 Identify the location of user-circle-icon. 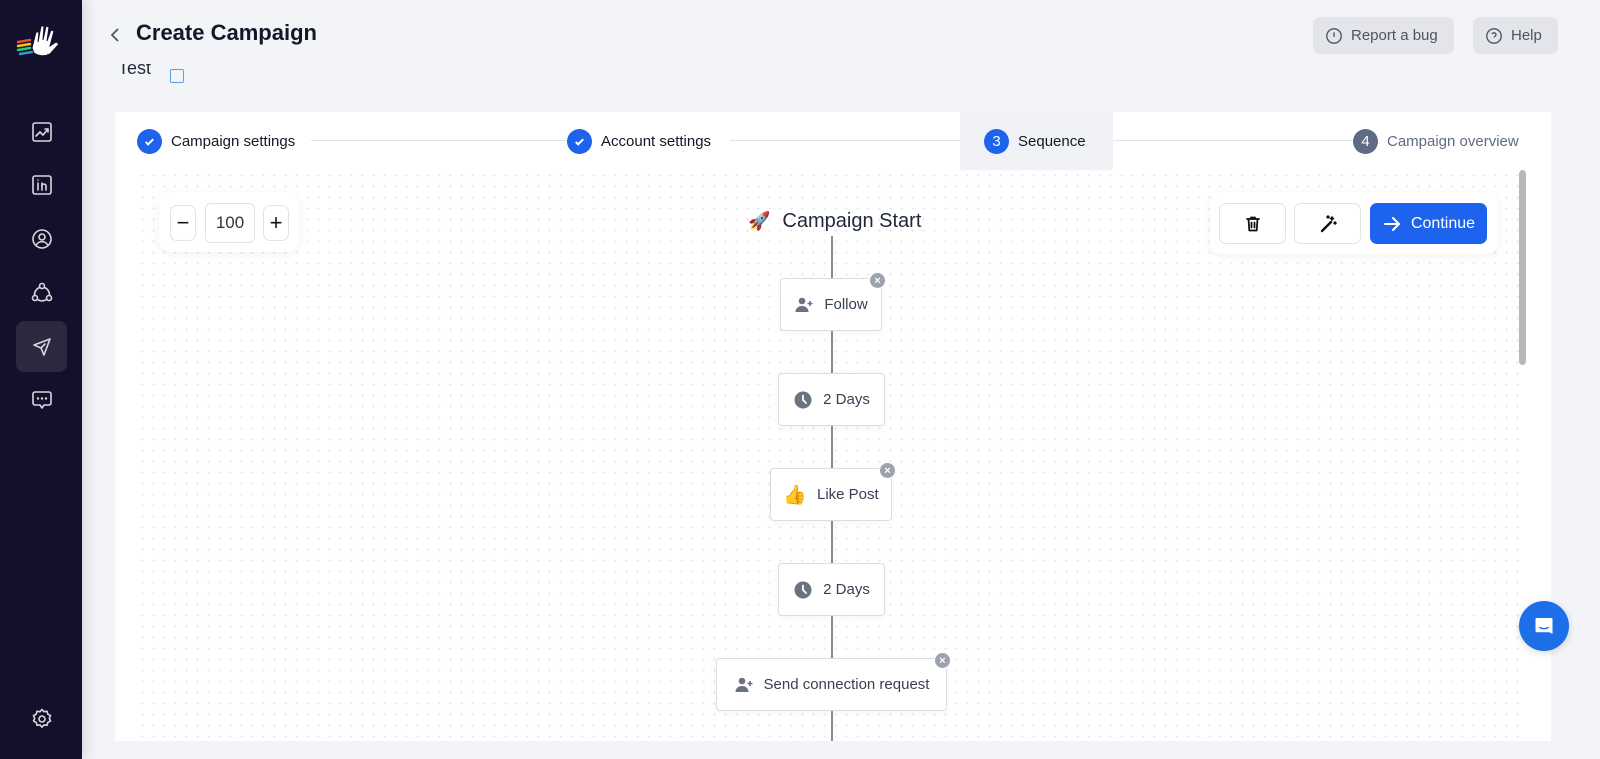
(41, 238).